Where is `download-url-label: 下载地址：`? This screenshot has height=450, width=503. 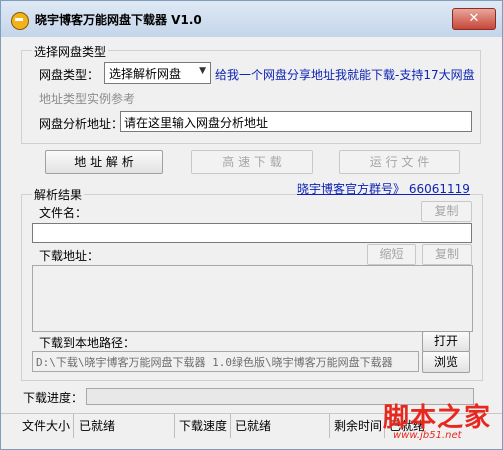
download-url-label: 下载地址： is located at coordinates (69, 256).